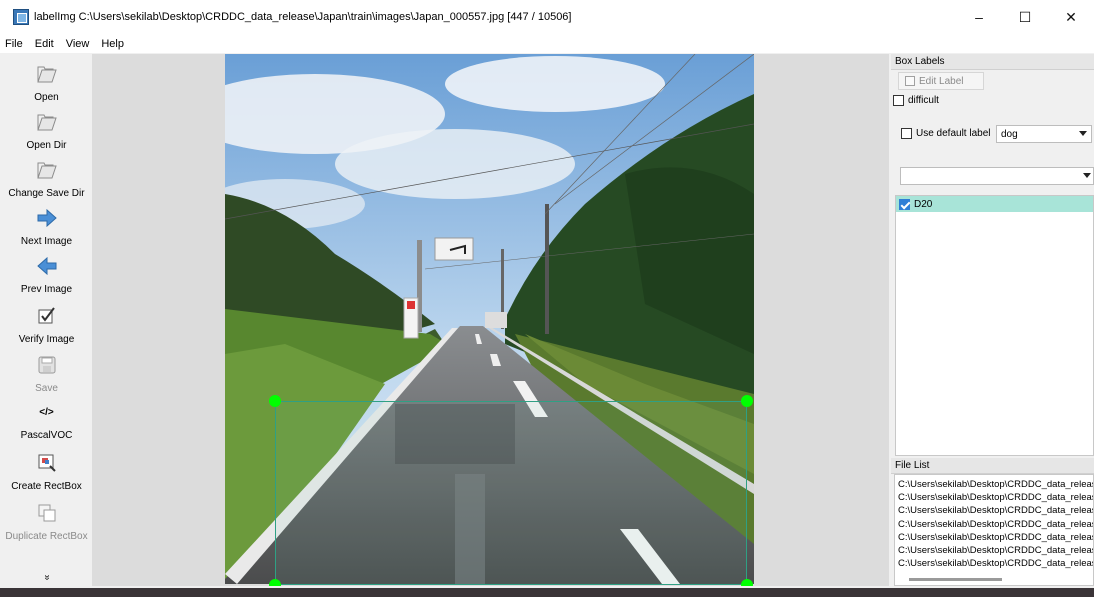 The height and width of the screenshot is (597, 1094). I want to click on label-item-text: D20, so click(923, 204).